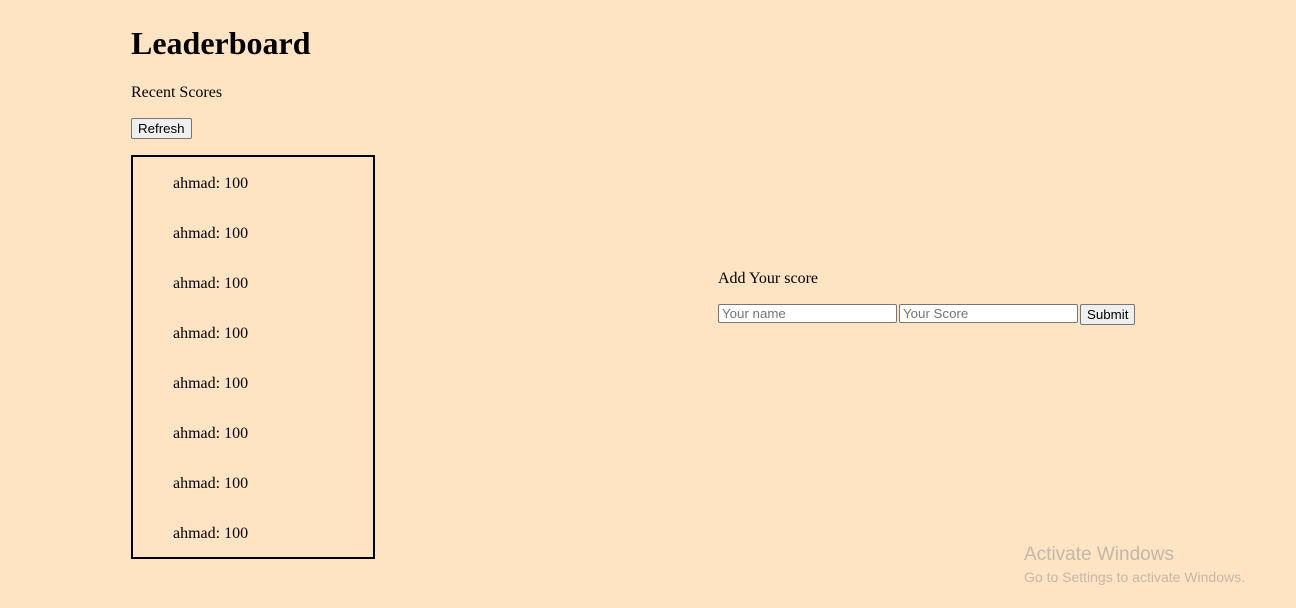  What do you see at coordinates (807, 313) in the screenshot?
I see `name-input` at bounding box center [807, 313].